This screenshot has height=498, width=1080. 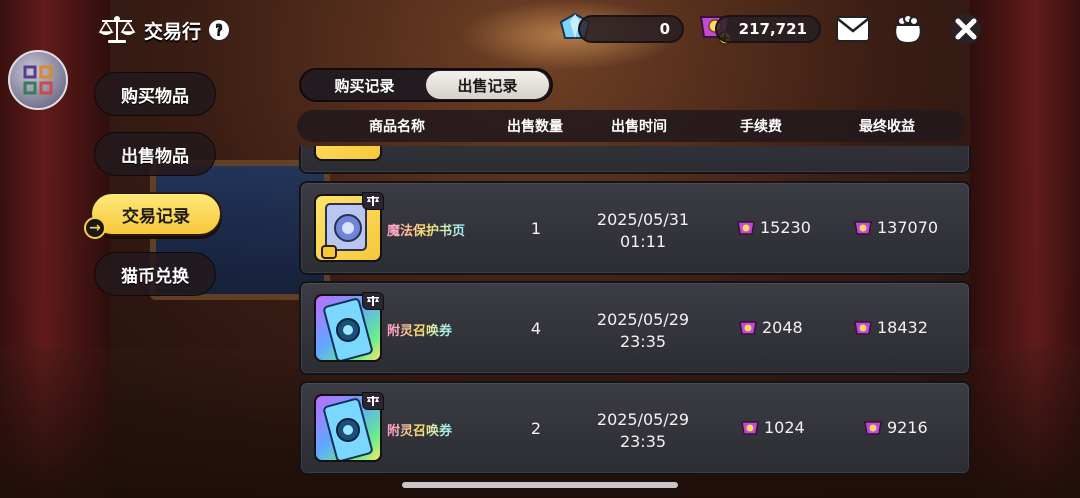 What do you see at coordinates (535, 127) in the screenshot?
I see `column-quantity: 出售数量` at bounding box center [535, 127].